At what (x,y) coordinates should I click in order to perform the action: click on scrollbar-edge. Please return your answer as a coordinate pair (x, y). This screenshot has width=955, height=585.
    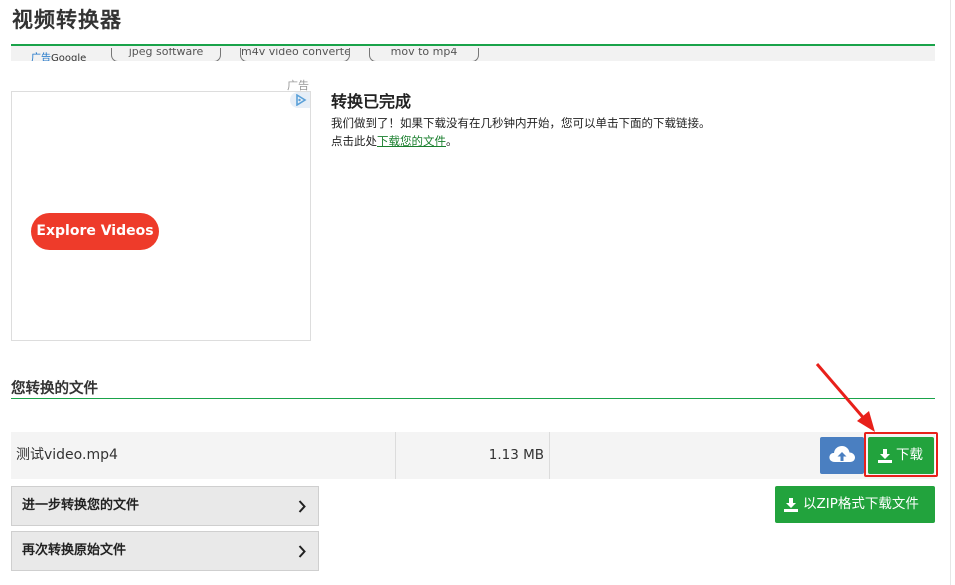
    Looking at the image, I should click on (950, 292).